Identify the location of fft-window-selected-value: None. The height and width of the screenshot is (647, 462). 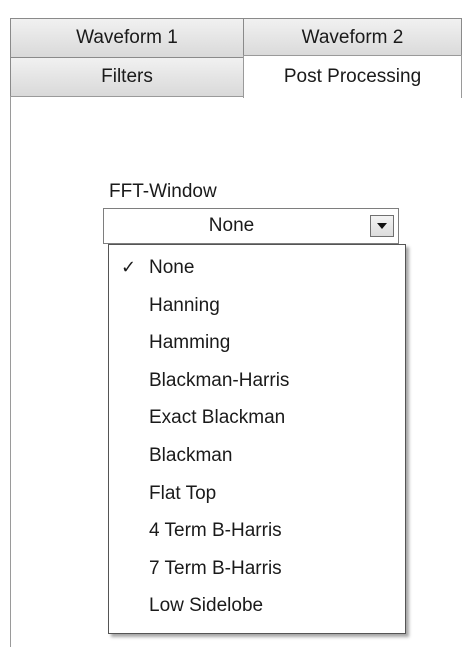
(231, 225).